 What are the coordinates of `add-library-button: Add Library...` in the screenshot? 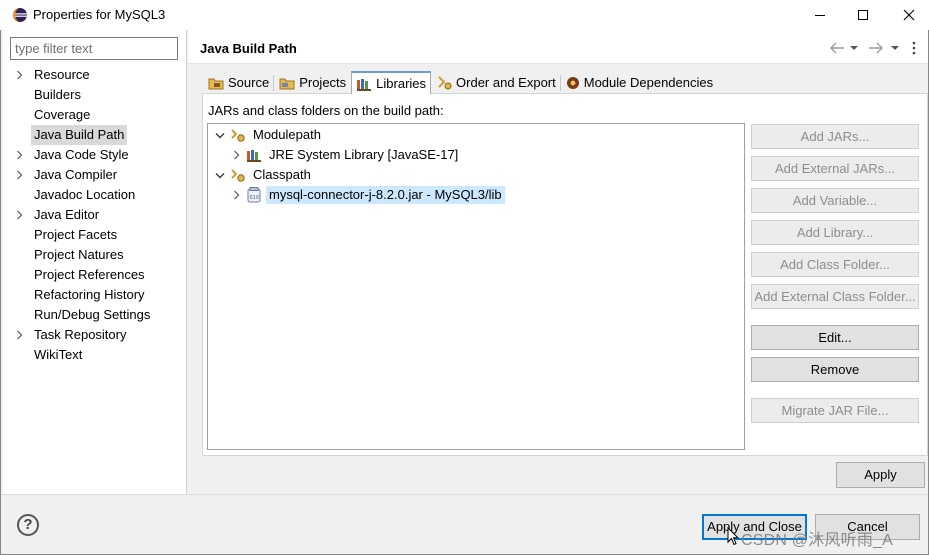 It's located at (835, 232).